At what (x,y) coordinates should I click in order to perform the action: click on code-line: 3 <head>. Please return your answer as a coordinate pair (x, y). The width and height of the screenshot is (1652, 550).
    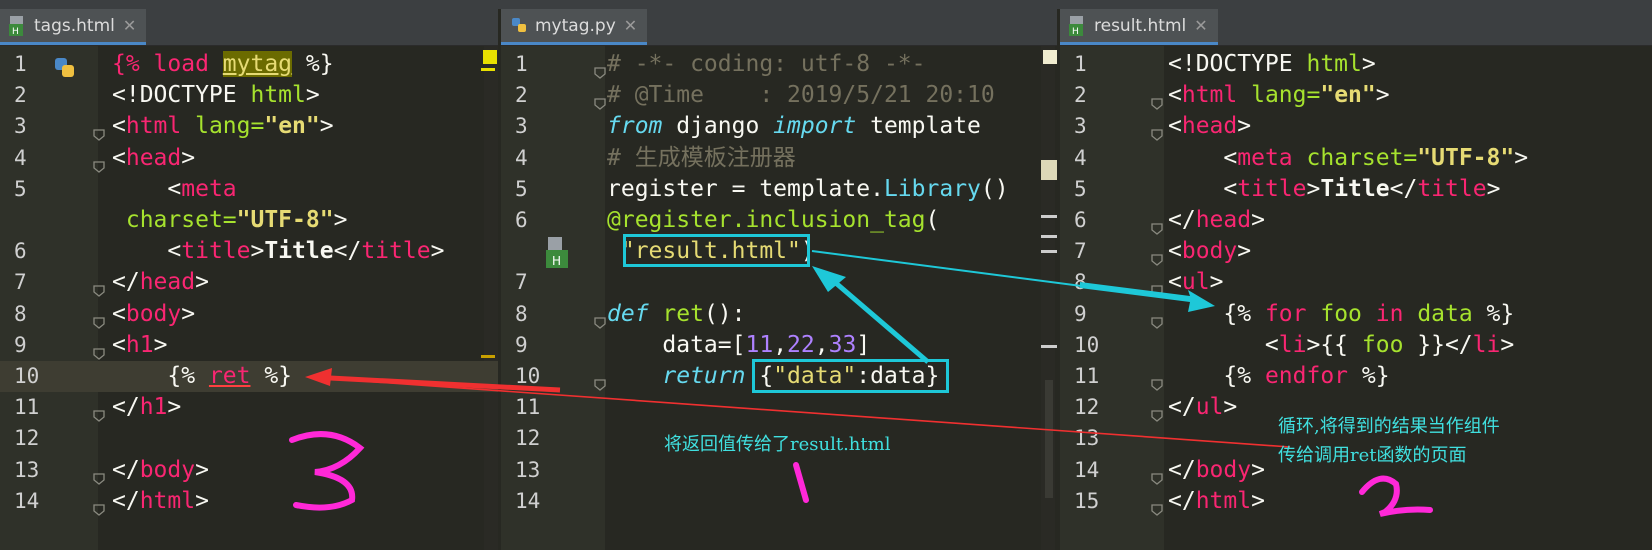
    Looking at the image, I should click on (1356, 126).